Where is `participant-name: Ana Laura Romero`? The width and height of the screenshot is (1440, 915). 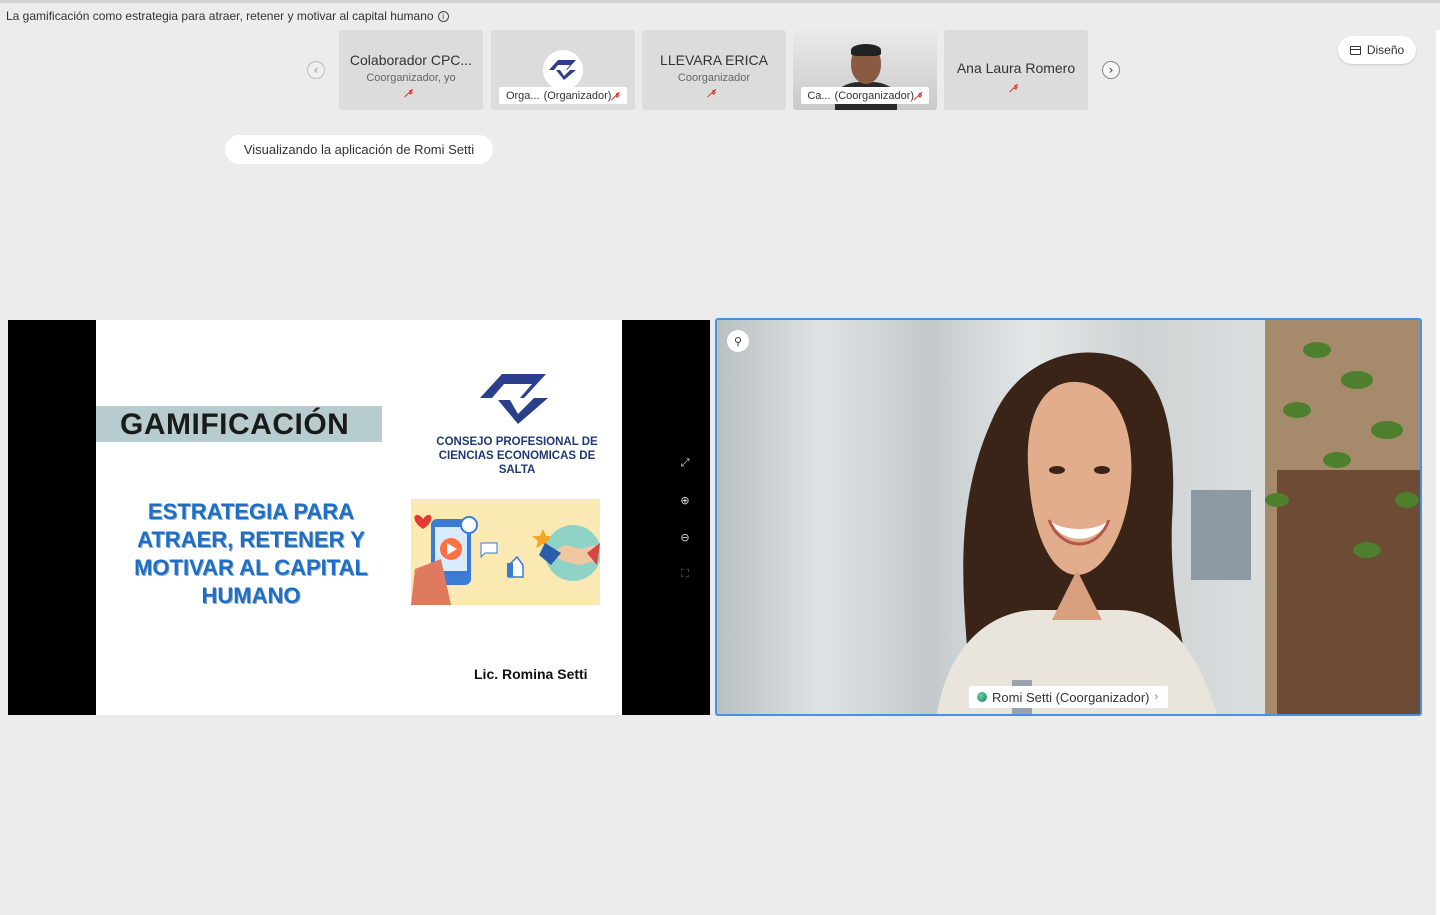 participant-name: Ana Laura Romero is located at coordinates (1016, 68).